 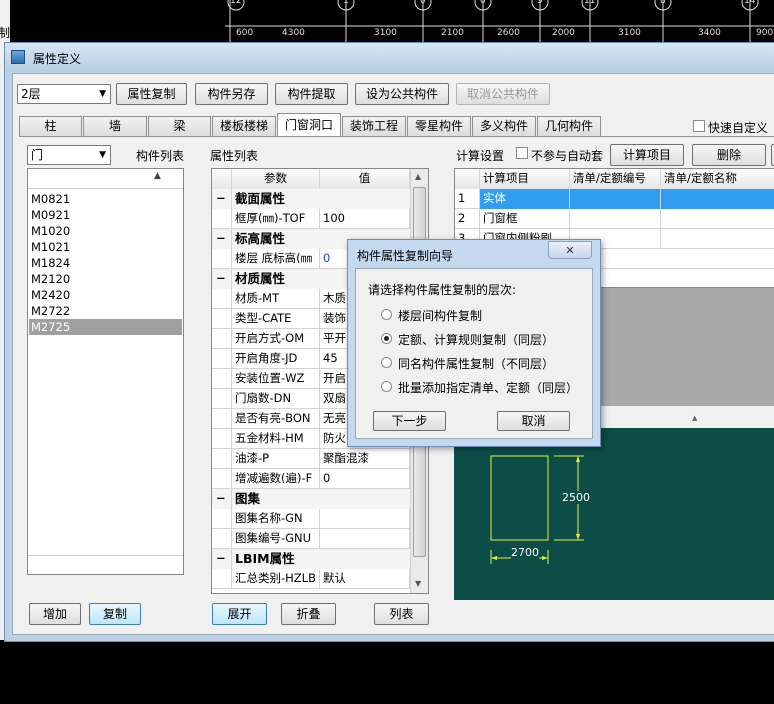 I want to click on component-list-item: M0821, so click(x=106, y=199).